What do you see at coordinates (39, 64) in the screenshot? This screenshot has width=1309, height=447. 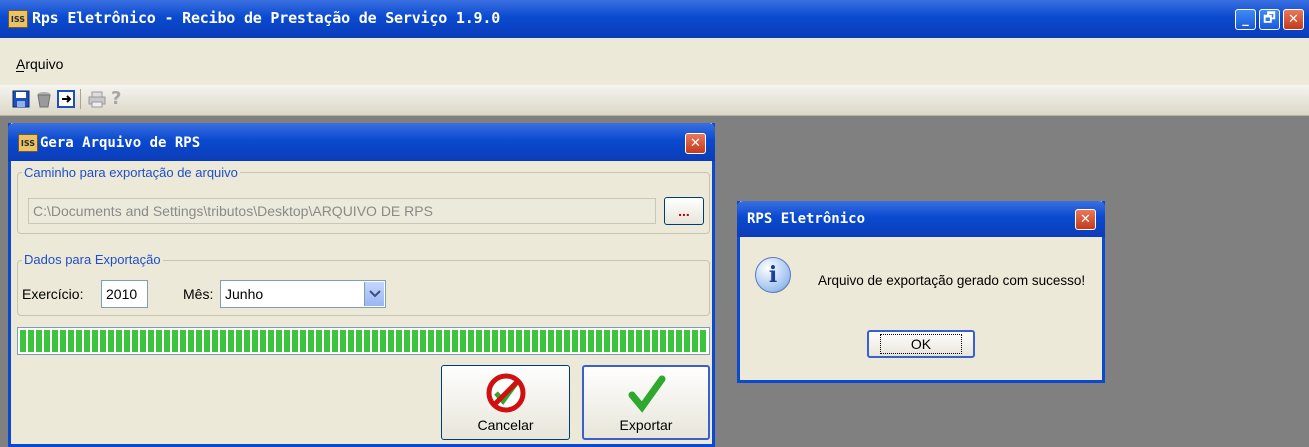 I see `menu-arquivo: Arquivo` at bounding box center [39, 64].